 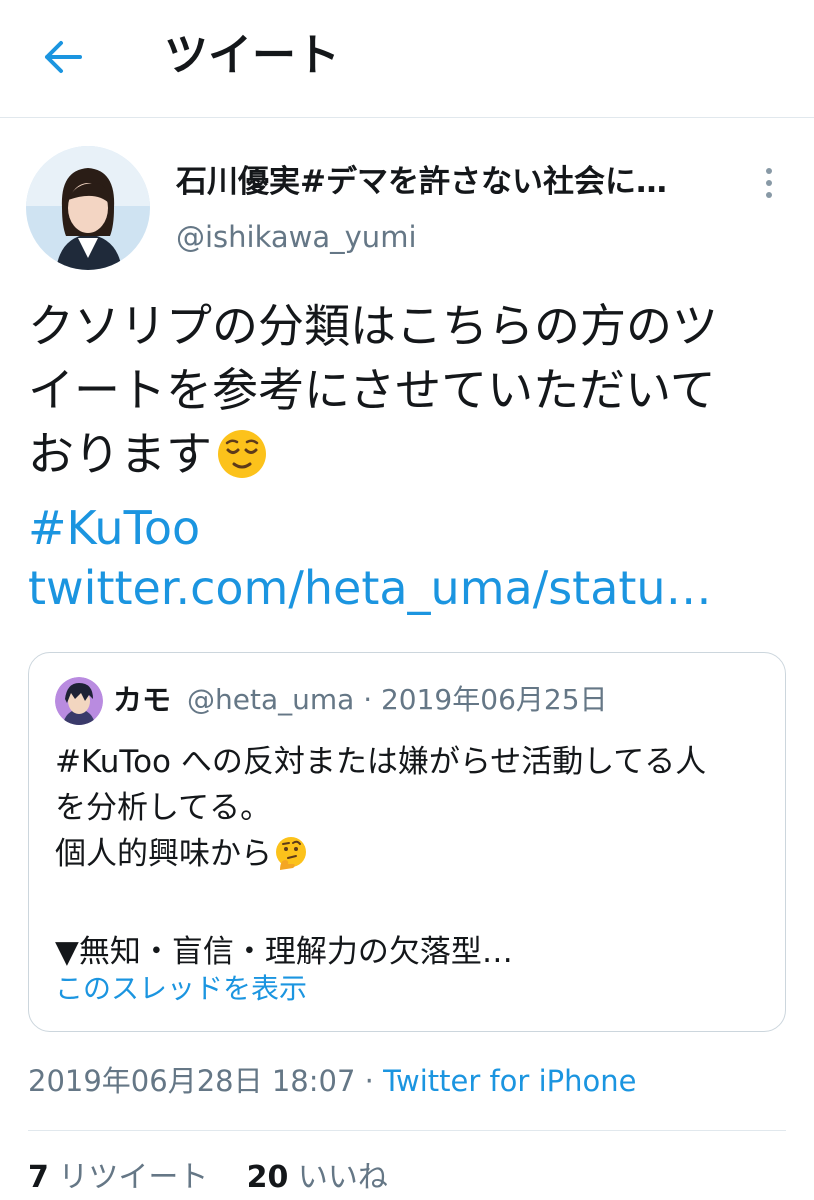 I want to click on quoted-text-line, so click(x=415, y=906).